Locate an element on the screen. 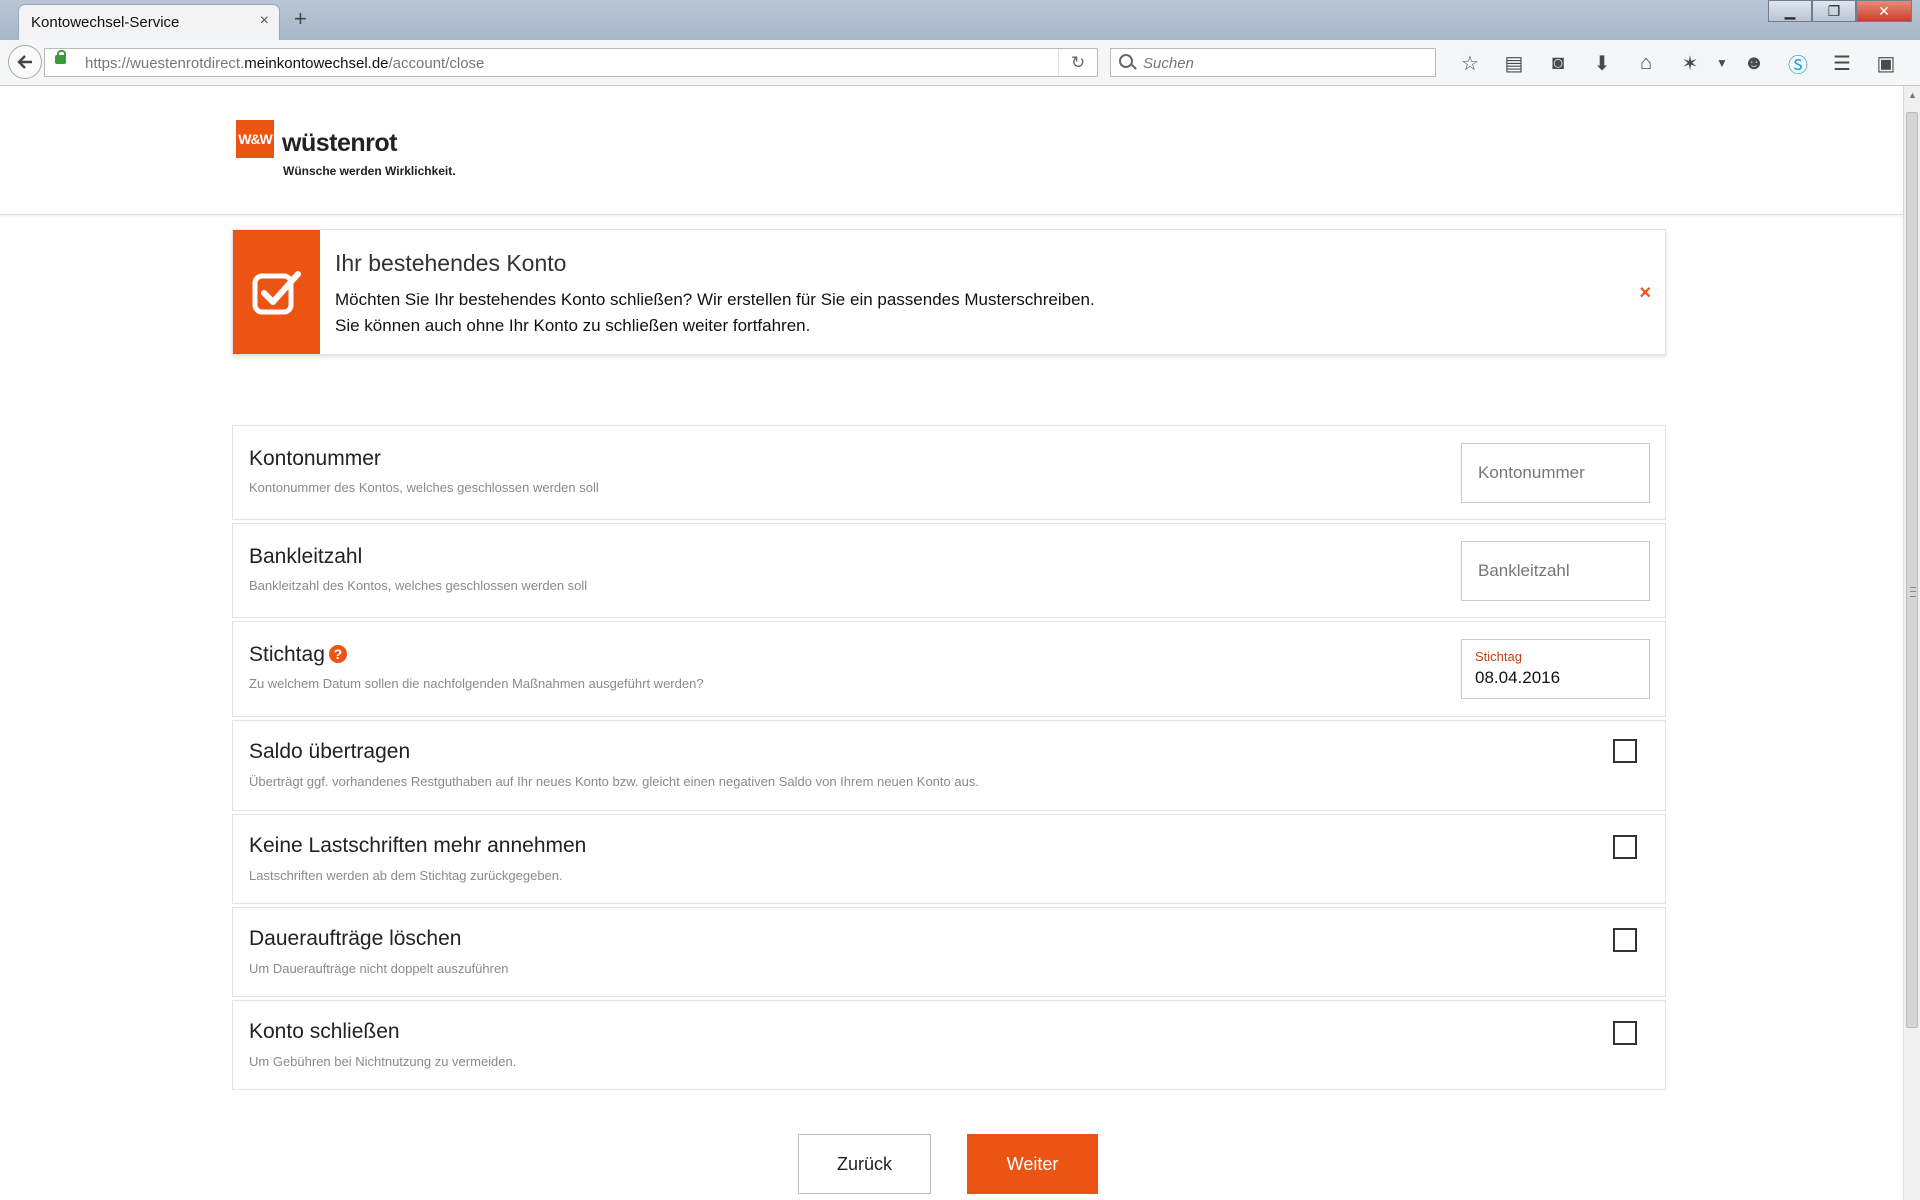 The width and height of the screenshot is (1920, 1200). maximize-button: ❐ is located at coordinates (1834, 11).